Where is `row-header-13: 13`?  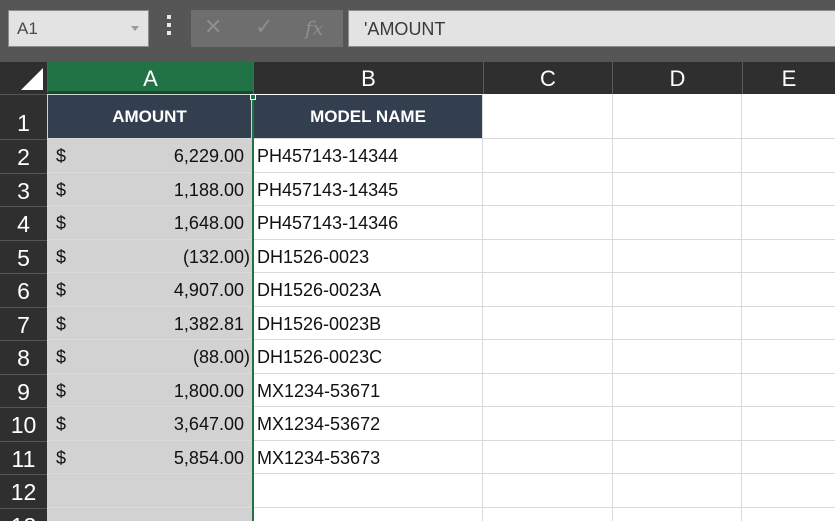
row-header-13: 13 is located at coordinates (23, 514).